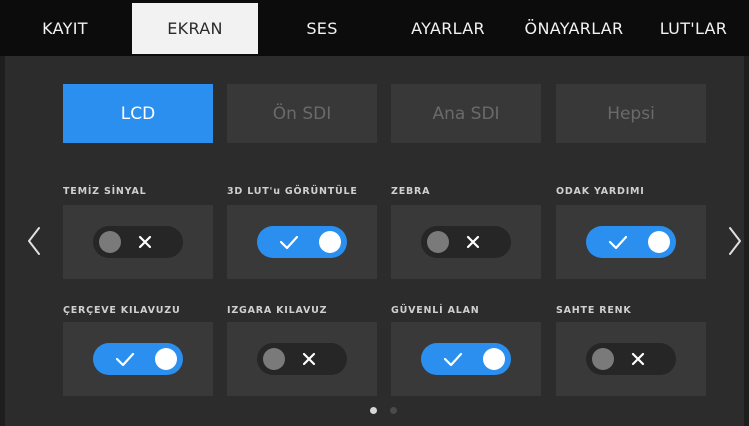 This screenshot has height=426, width=749. I want to click on focus-assist-toggle, so click(631, 242).